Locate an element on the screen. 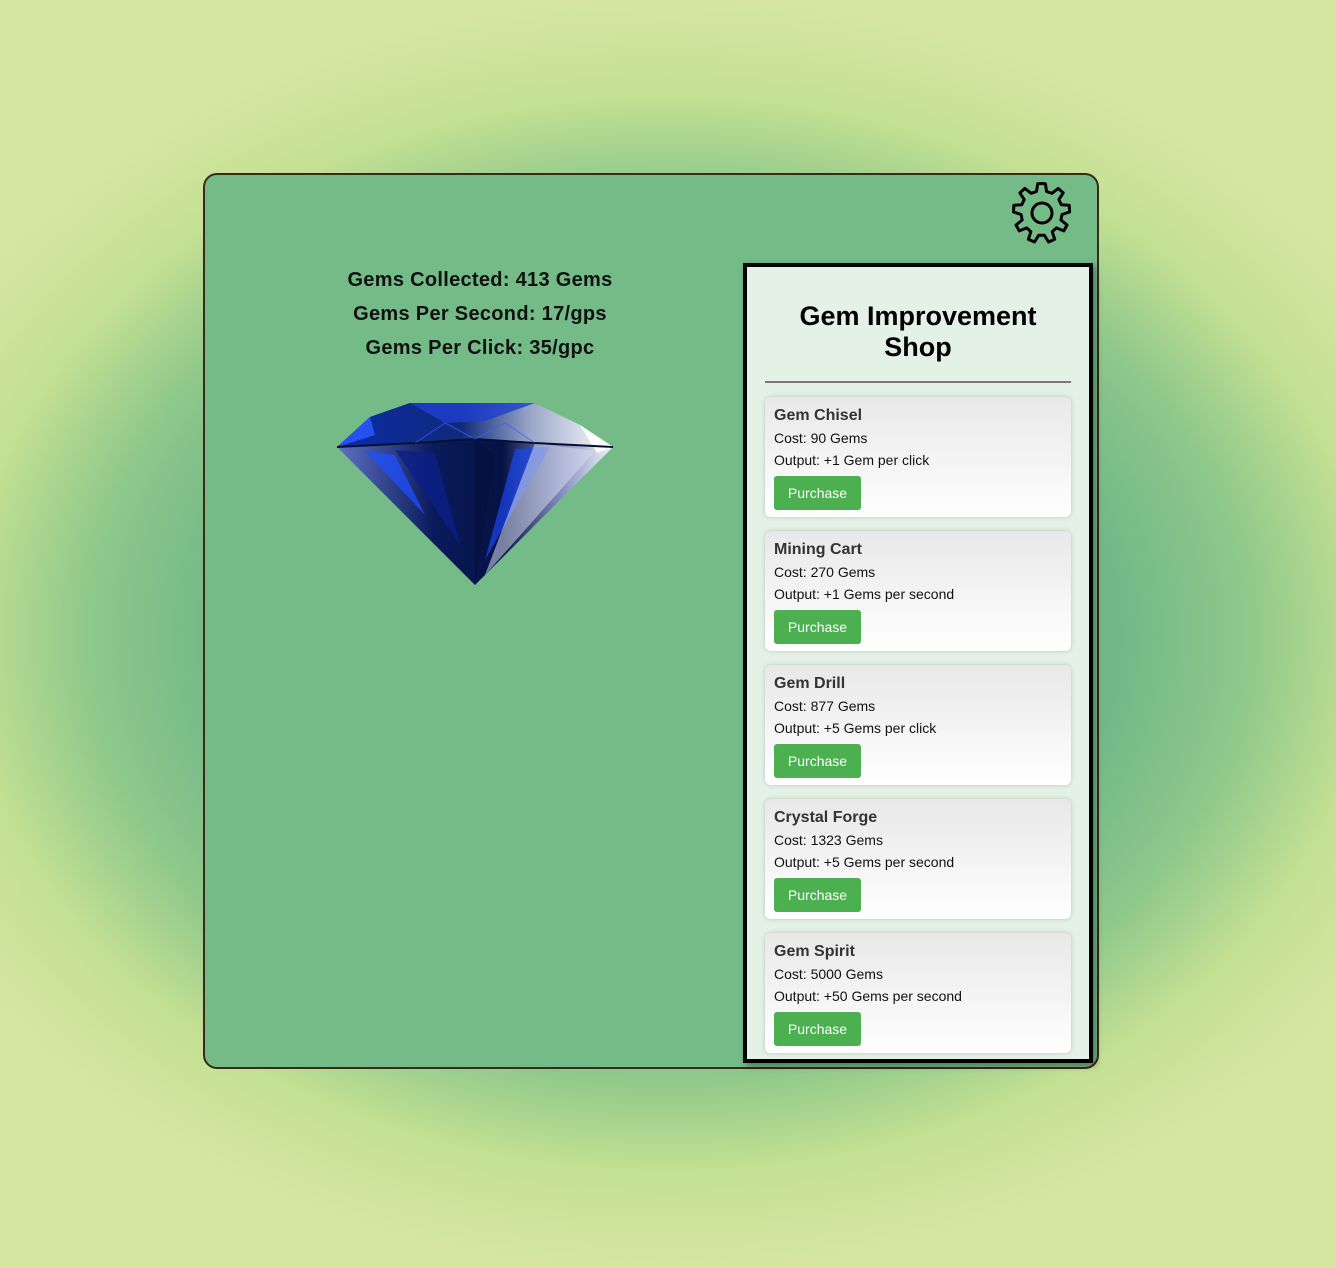 This screenshot has width=1336, height=1268. gems-collected-label: Gems Collected: 413 Gems is located at coordinates (480, 280).